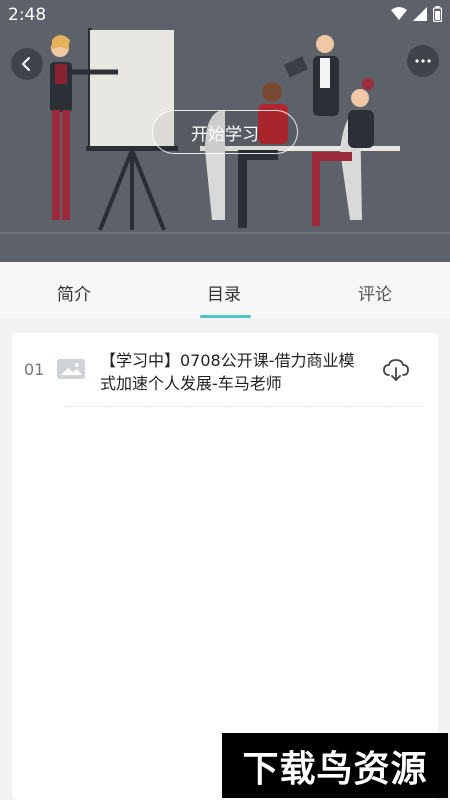 This screenshot has width=450, height=800. What do you see at coordinates (34, 369) in the screenshot?
I see `item-index: 01` at bounding box center [34, 369].